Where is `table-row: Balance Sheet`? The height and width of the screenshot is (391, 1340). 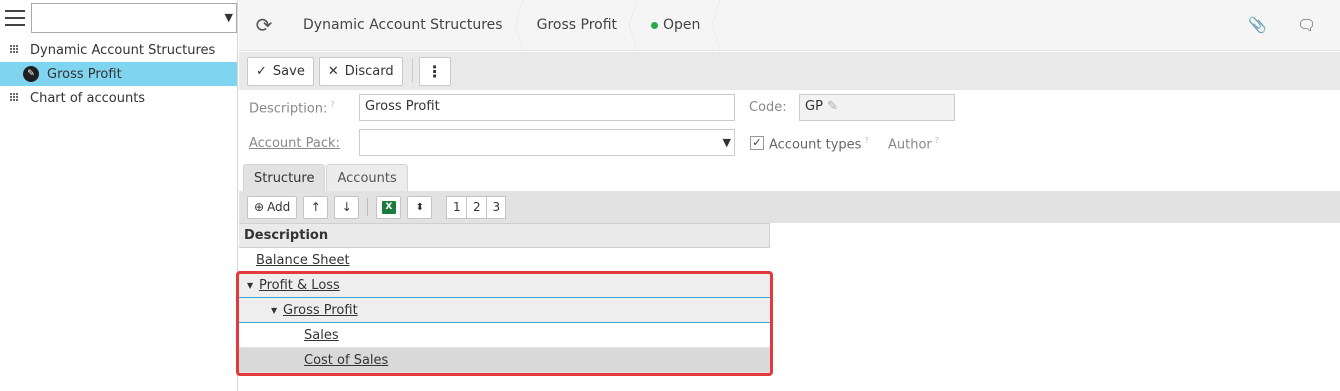 table-row: Balance Sheet is located at coordinates (504, 260).